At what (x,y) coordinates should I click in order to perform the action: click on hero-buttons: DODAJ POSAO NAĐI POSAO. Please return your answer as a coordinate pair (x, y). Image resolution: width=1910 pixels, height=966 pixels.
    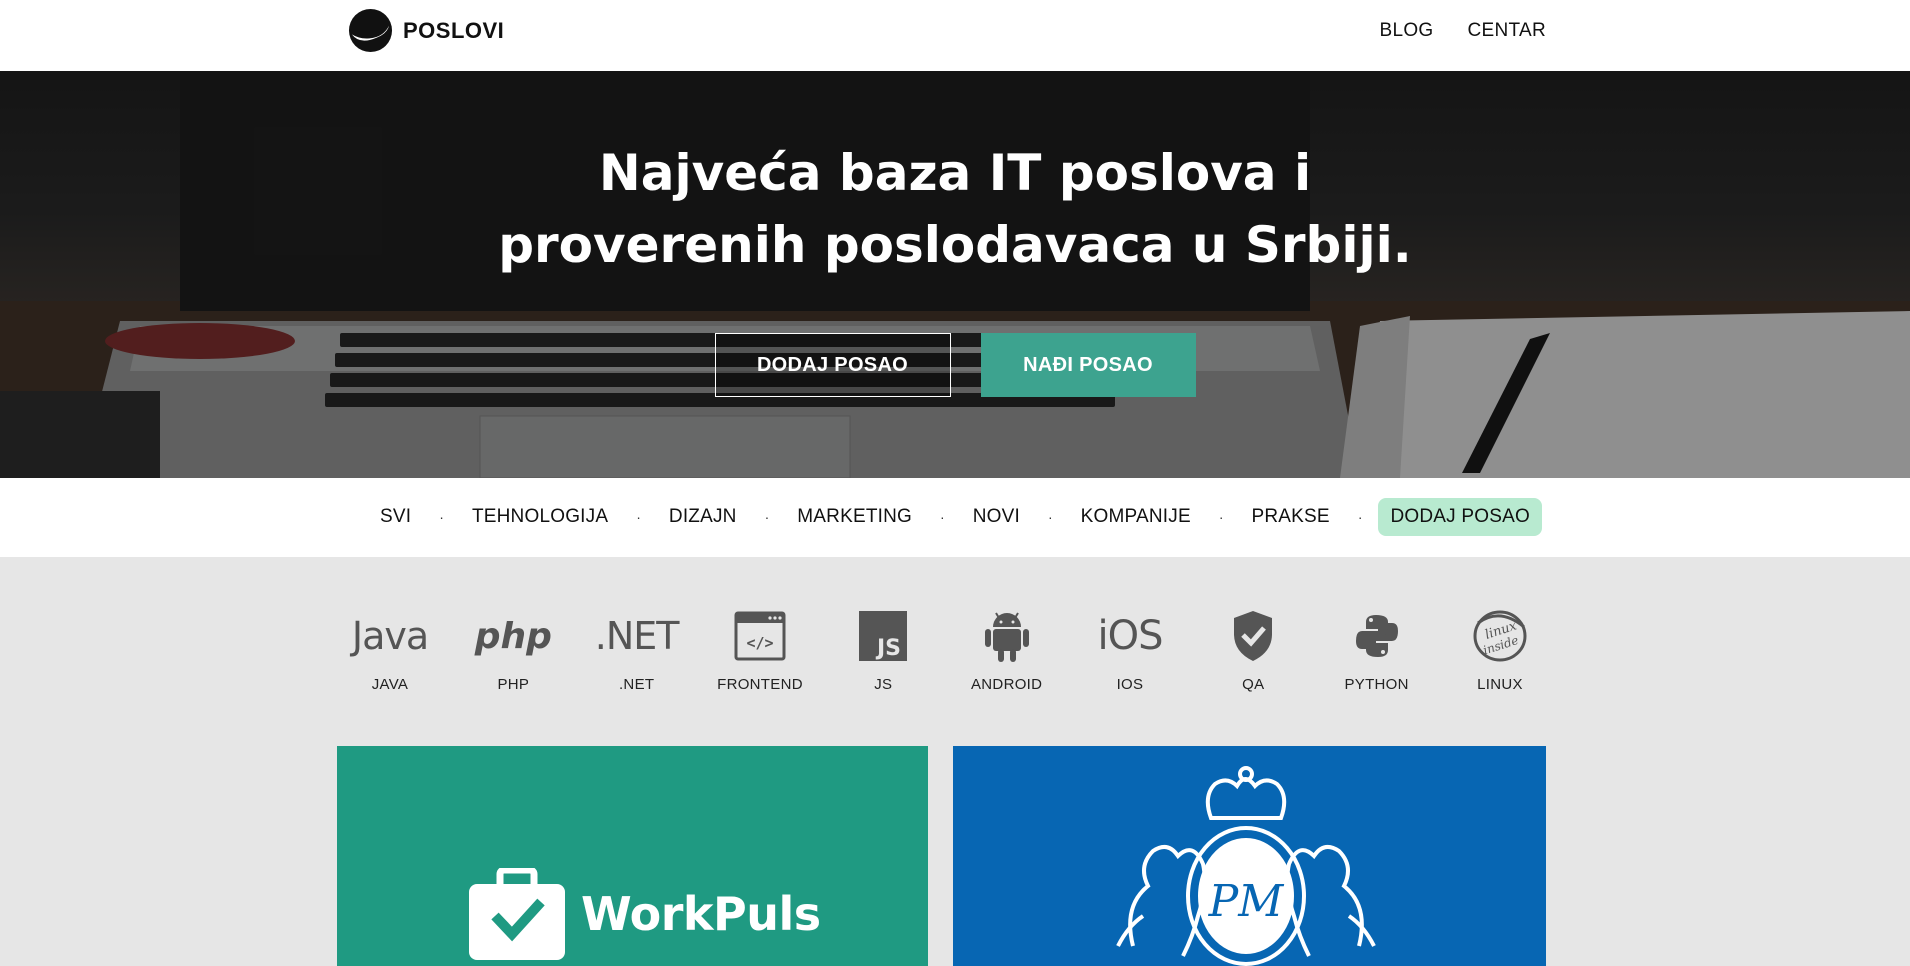
    Looking at the image, I should click on (955, 365).